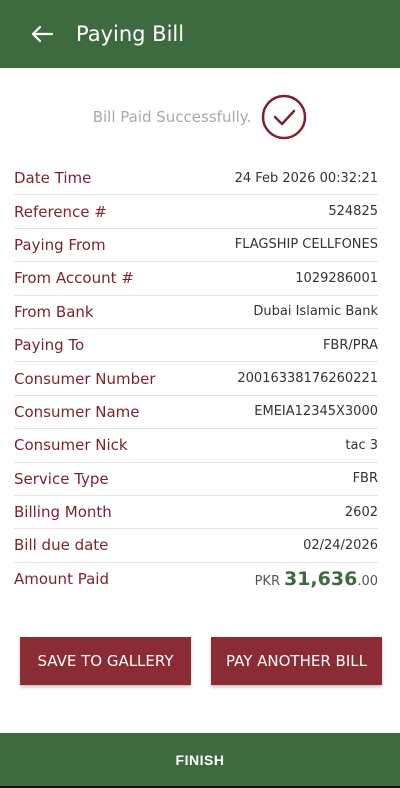 This screenshot has height=788, width=400. I want to click on detail-value: FBR, so click(365, 479).